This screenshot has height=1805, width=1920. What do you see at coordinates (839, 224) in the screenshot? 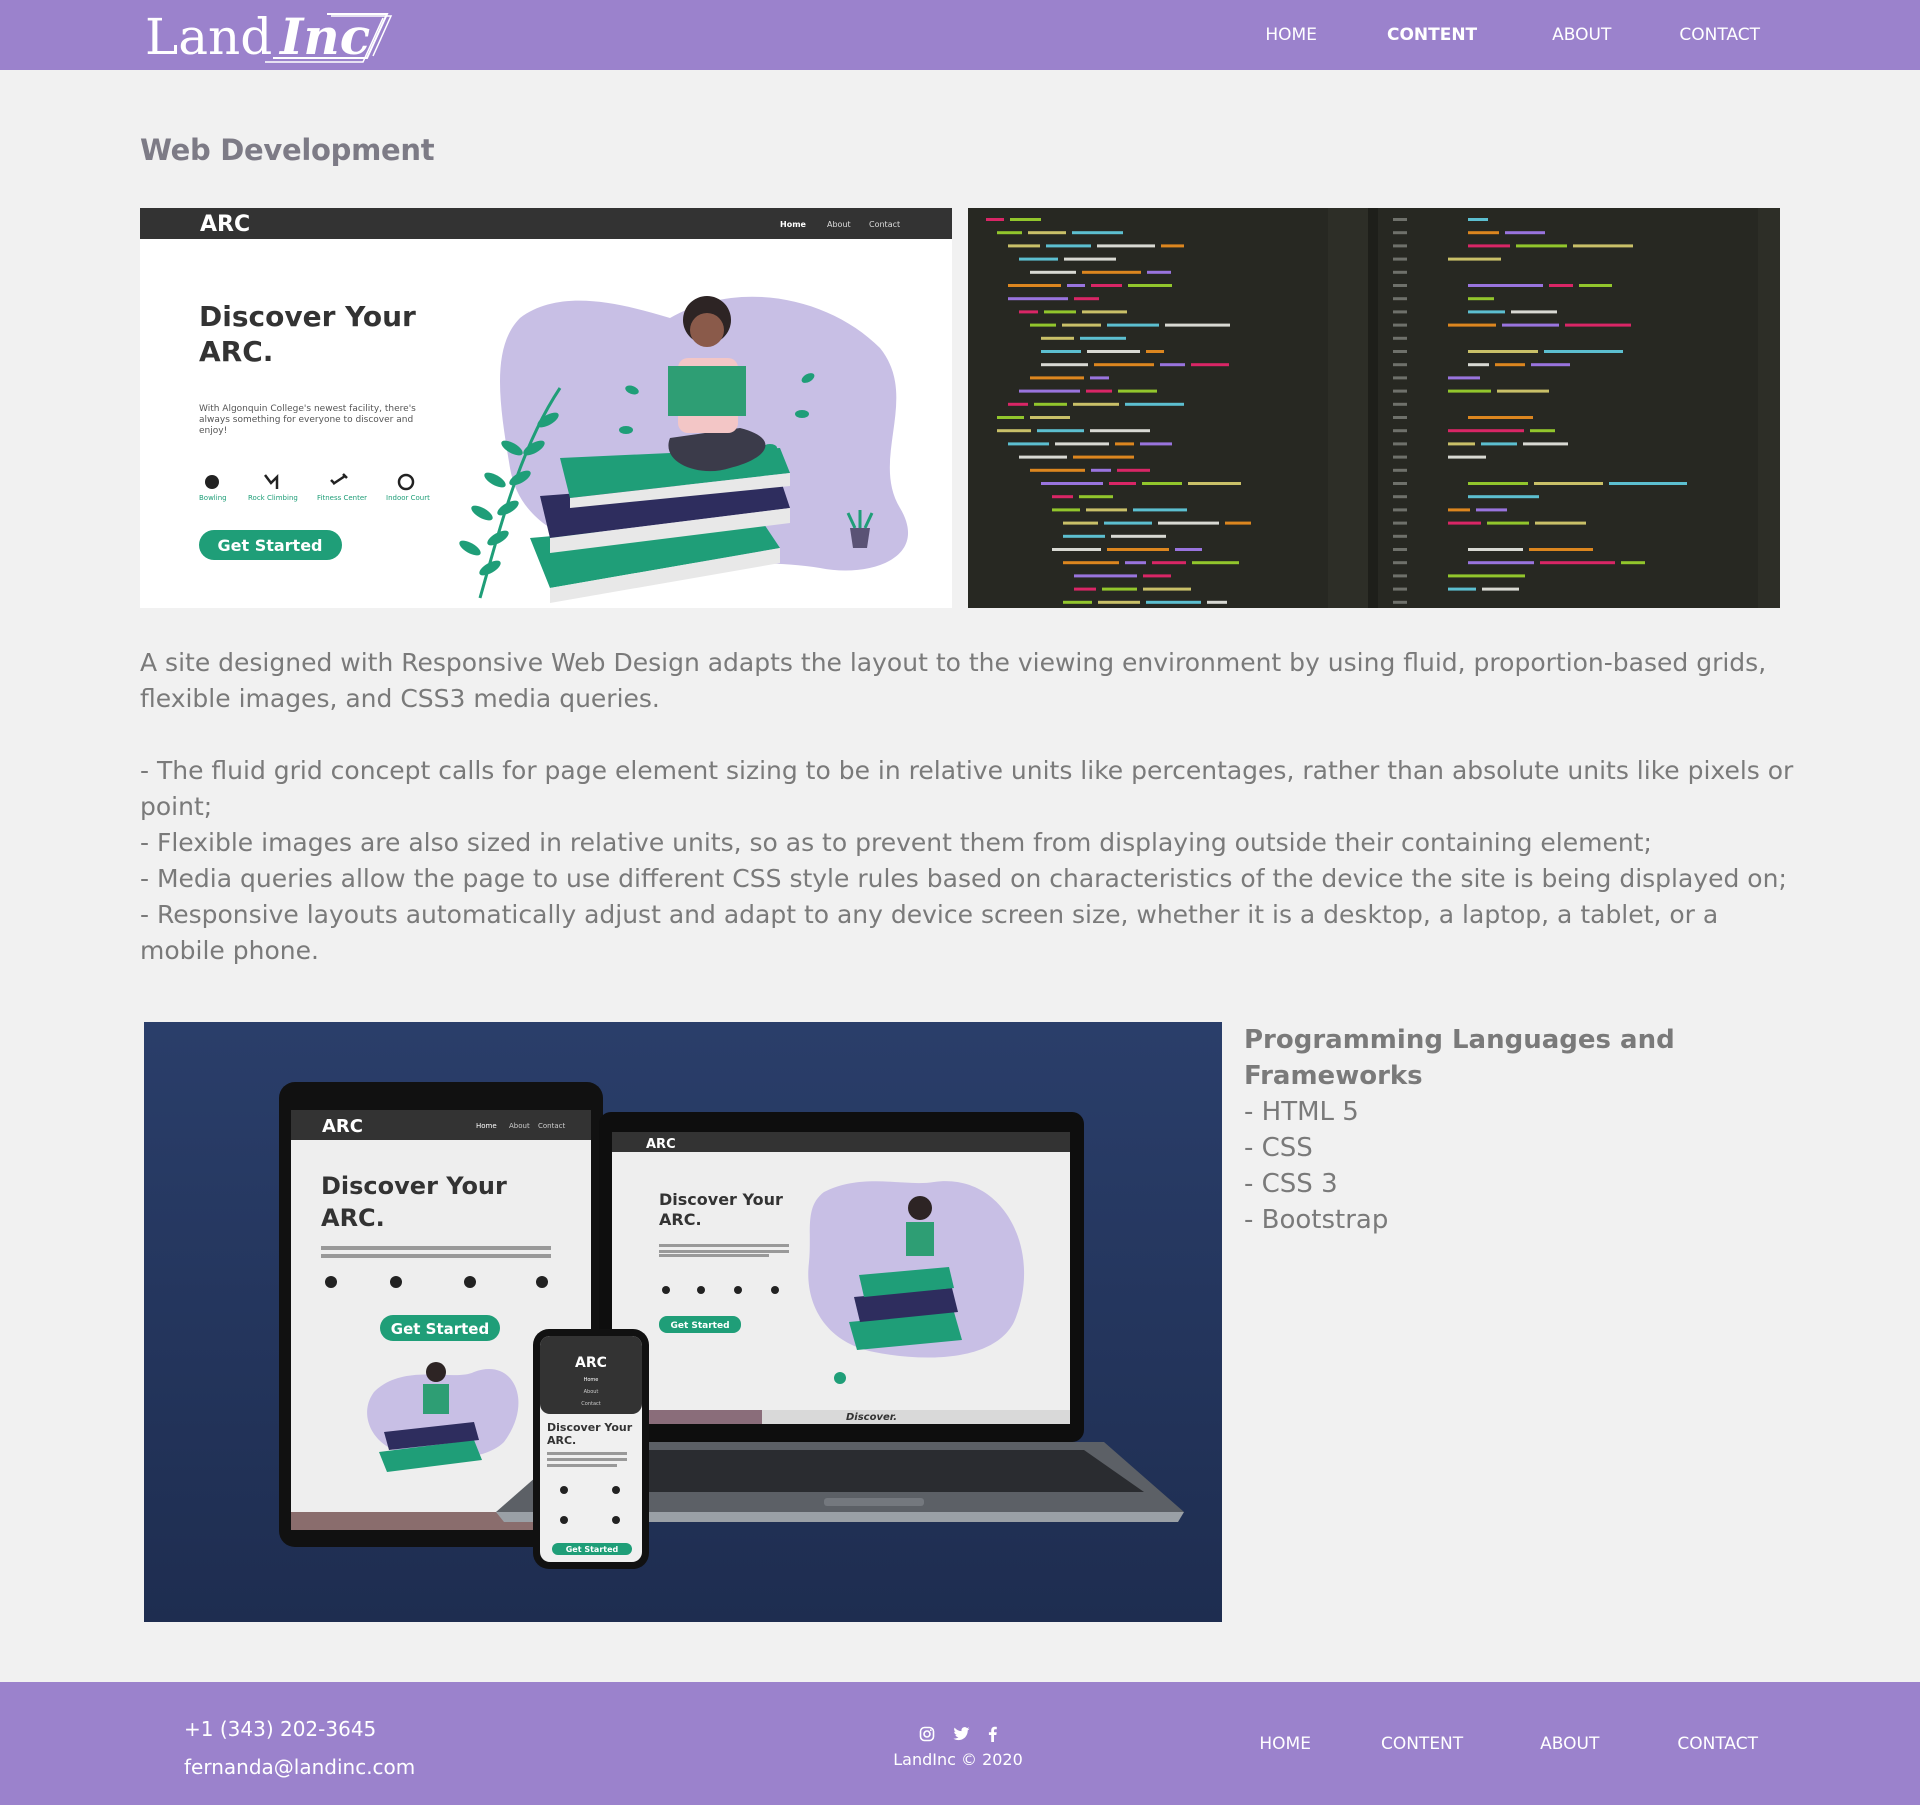
I see `arc-nav-about: About` at bounding box center [839, 224].